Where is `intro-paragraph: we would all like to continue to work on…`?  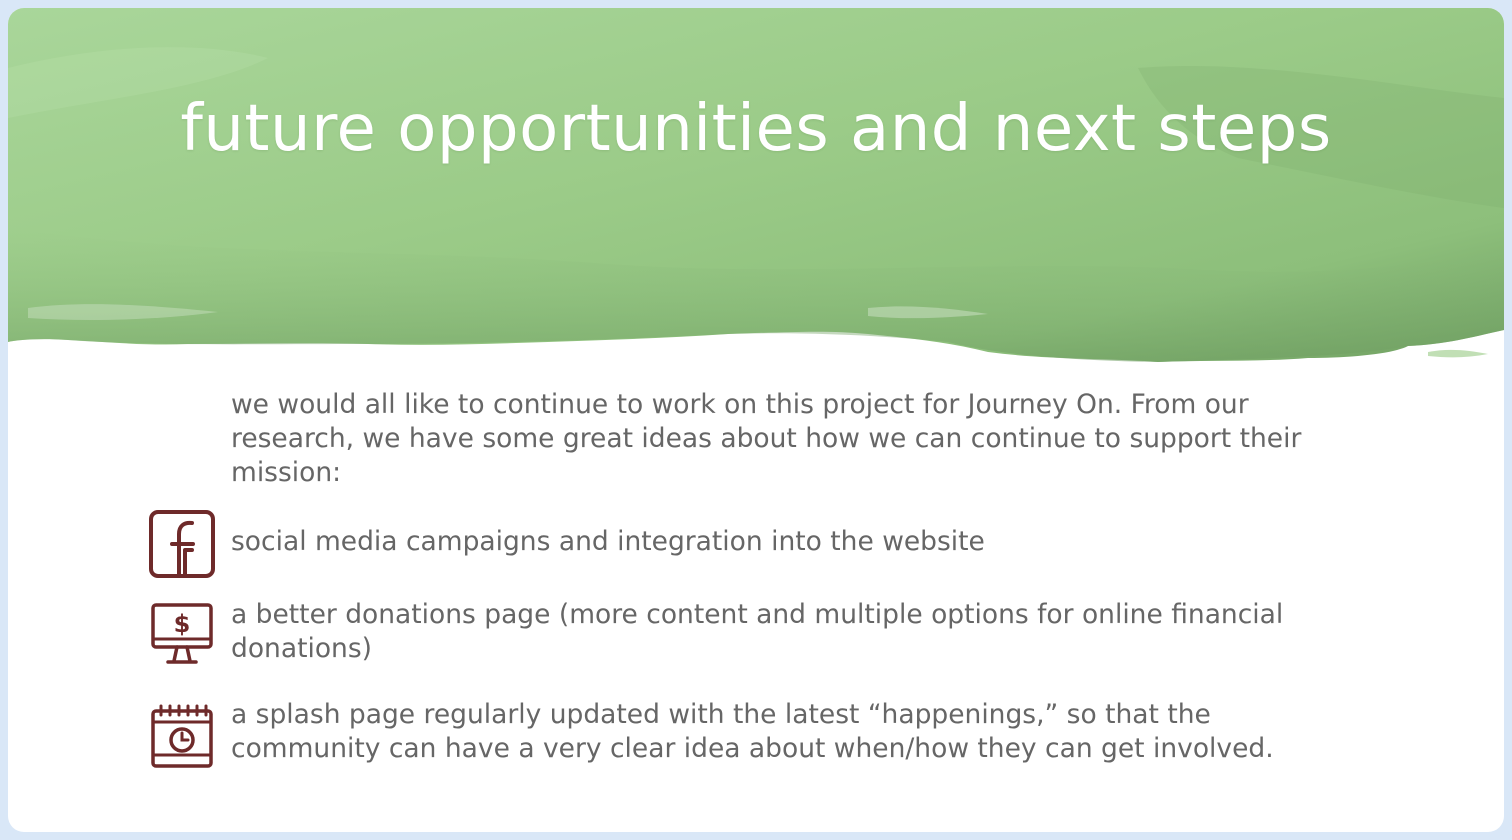
intro-paragraph: we would all like to continue to work on… is located at coordinates (766, 438).